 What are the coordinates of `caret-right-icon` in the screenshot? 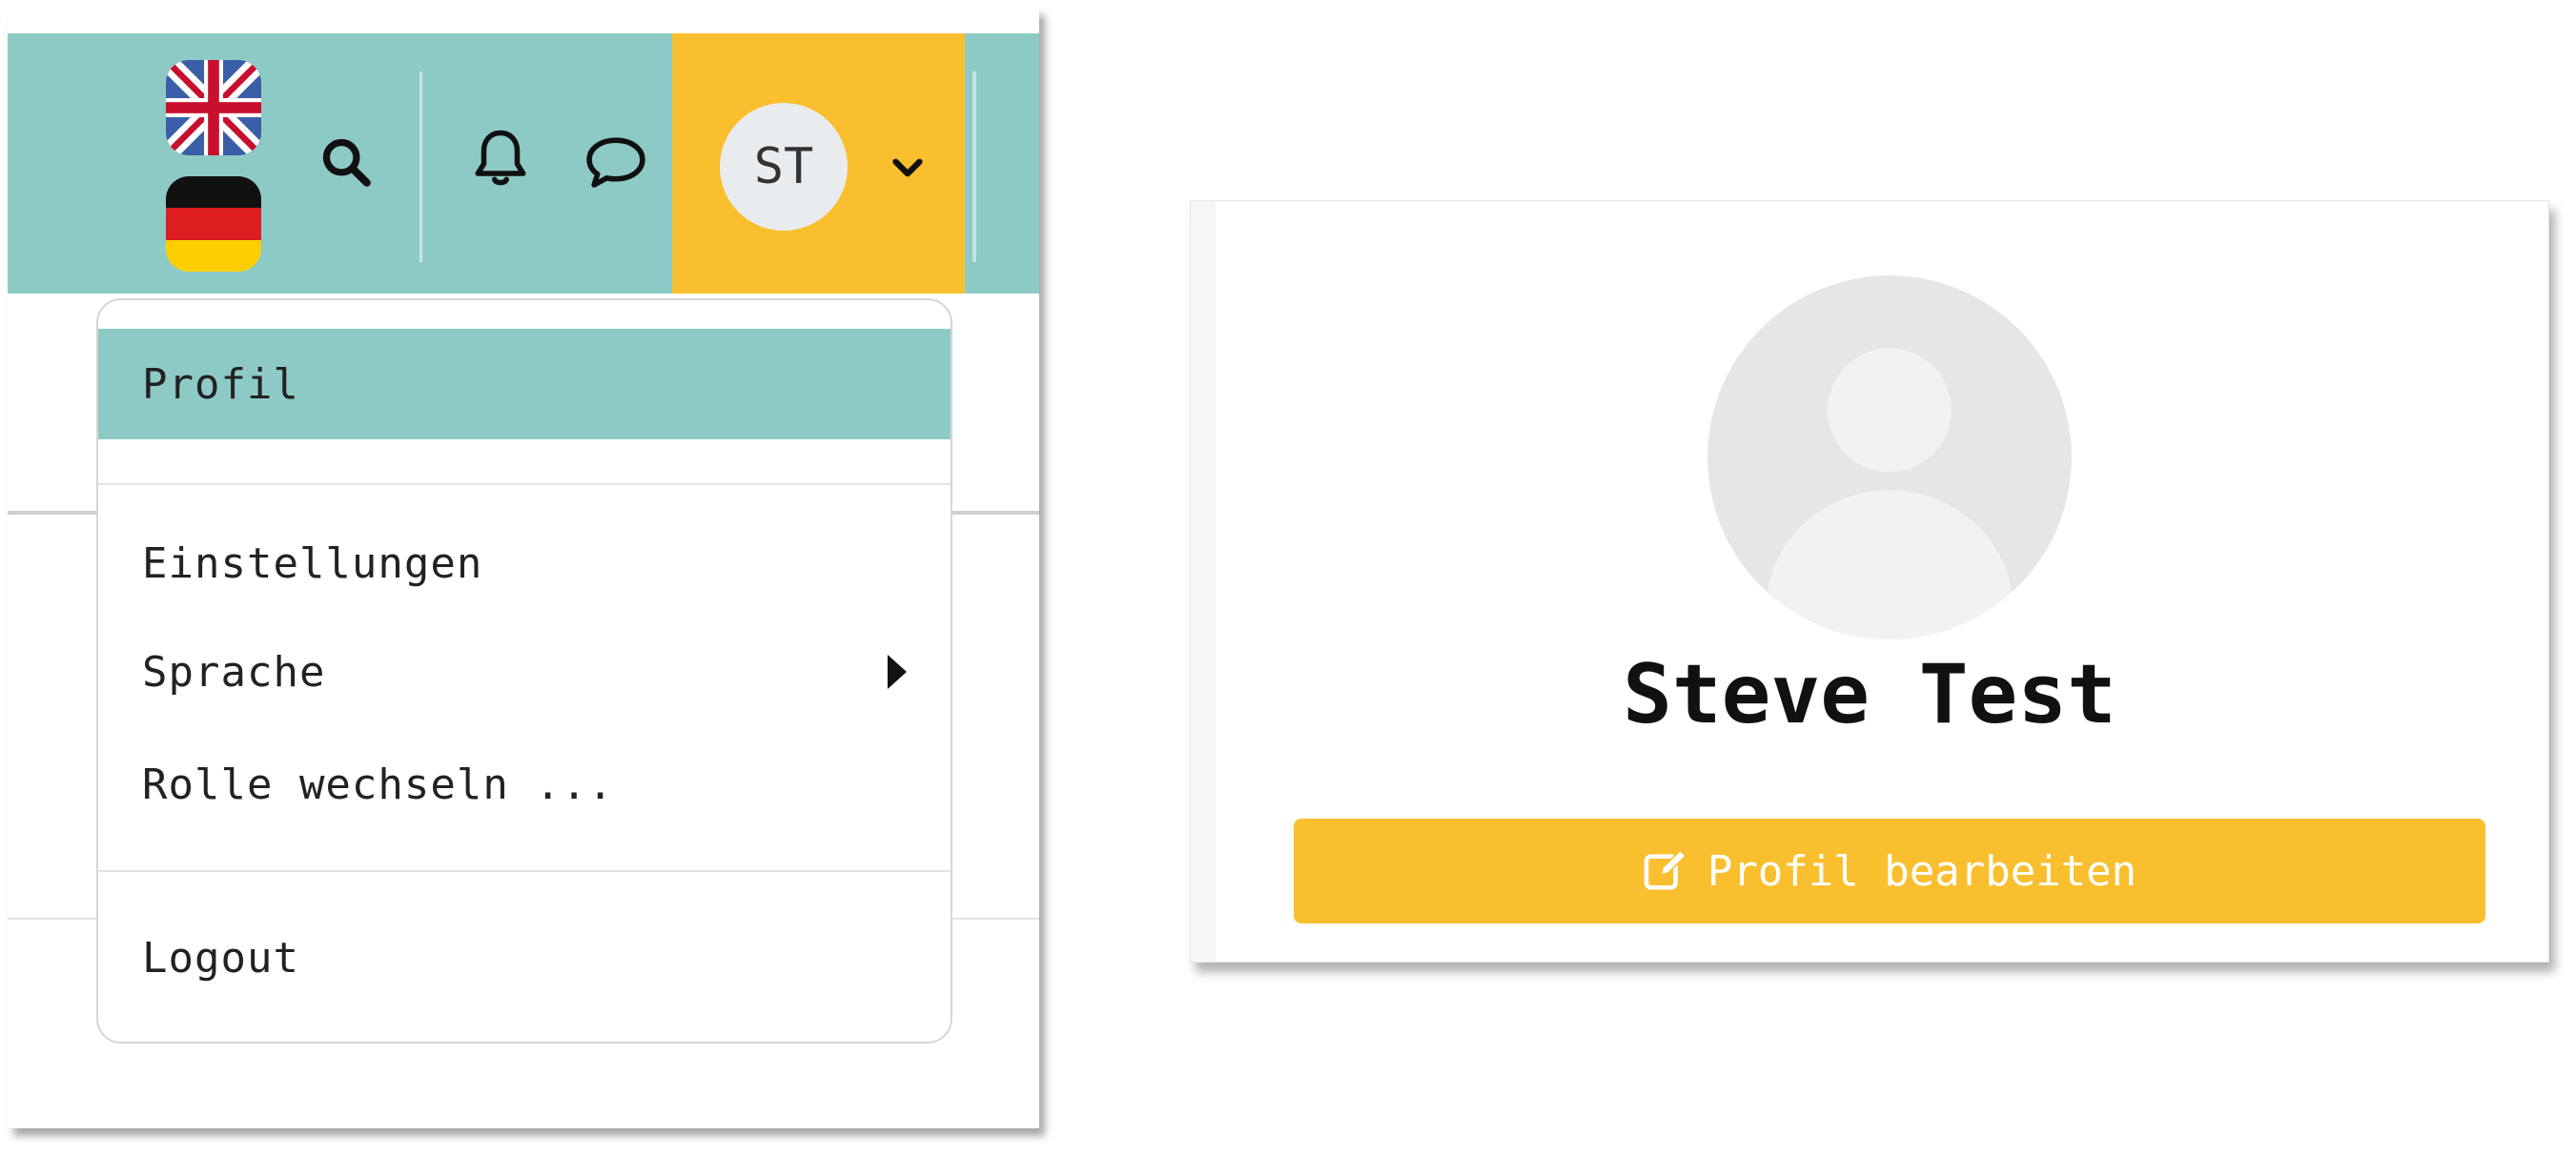 It's located at (897, 672).